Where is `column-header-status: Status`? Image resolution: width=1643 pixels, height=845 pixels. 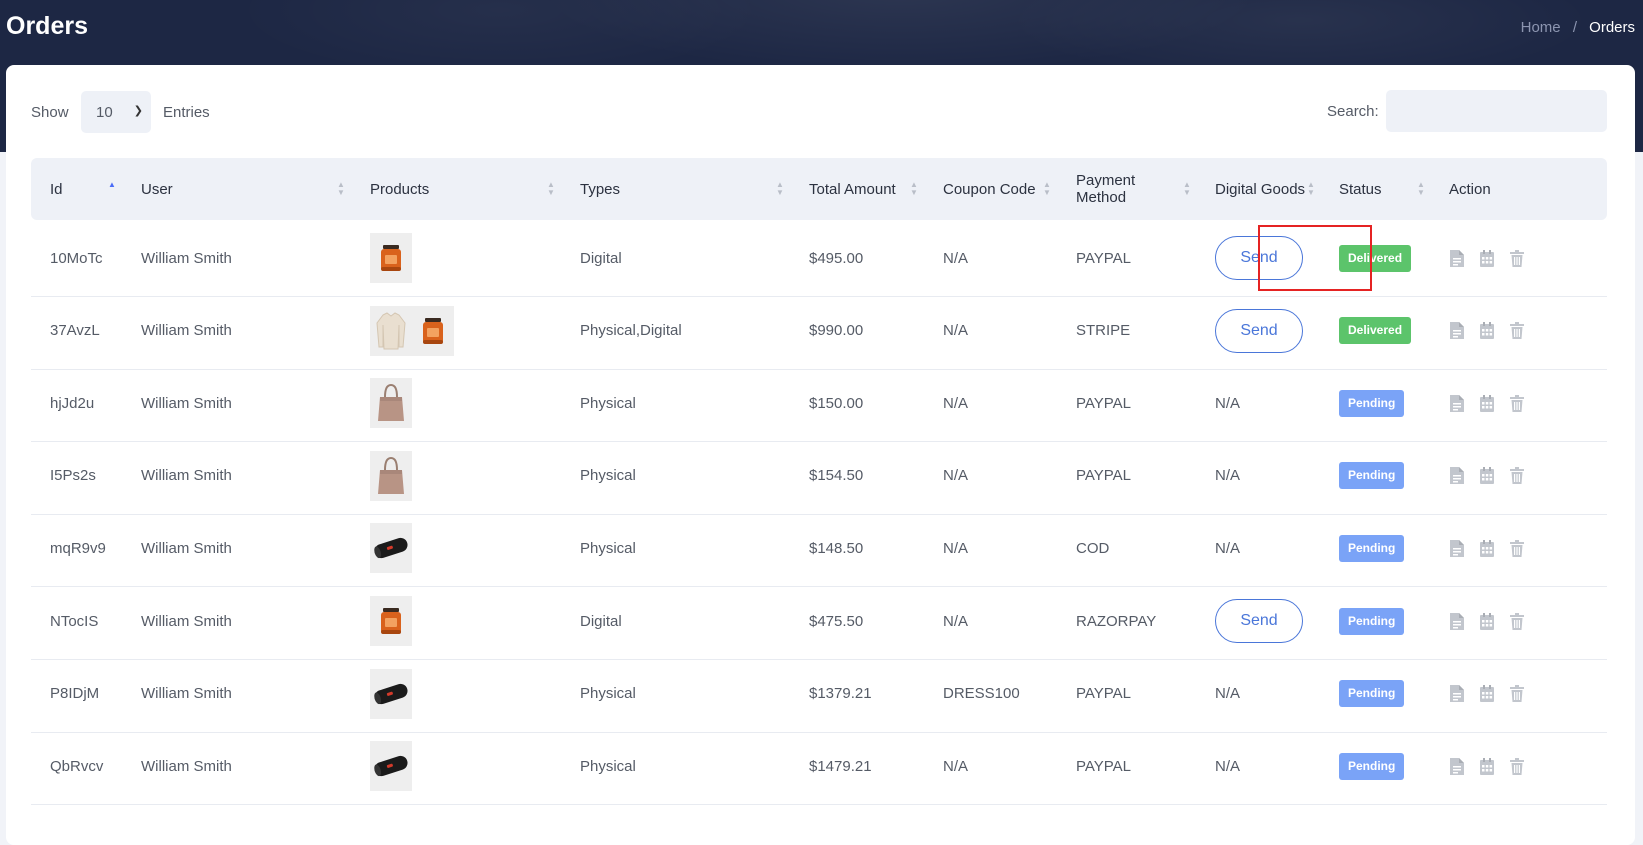
column-header-status: Status is located at coordinates (1360, 189).